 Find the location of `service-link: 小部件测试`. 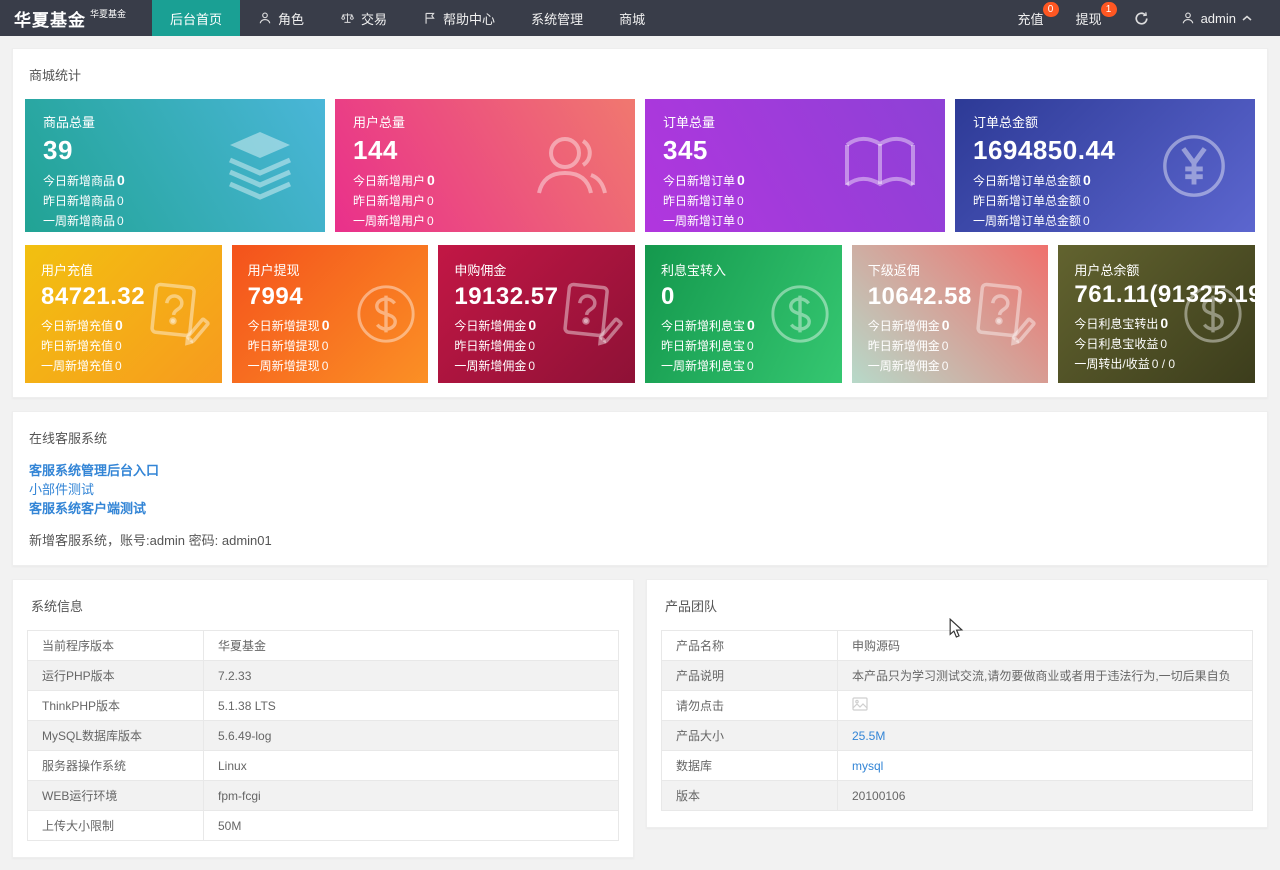

service-link: 小部件测试 is located at coordinates (642, 490).